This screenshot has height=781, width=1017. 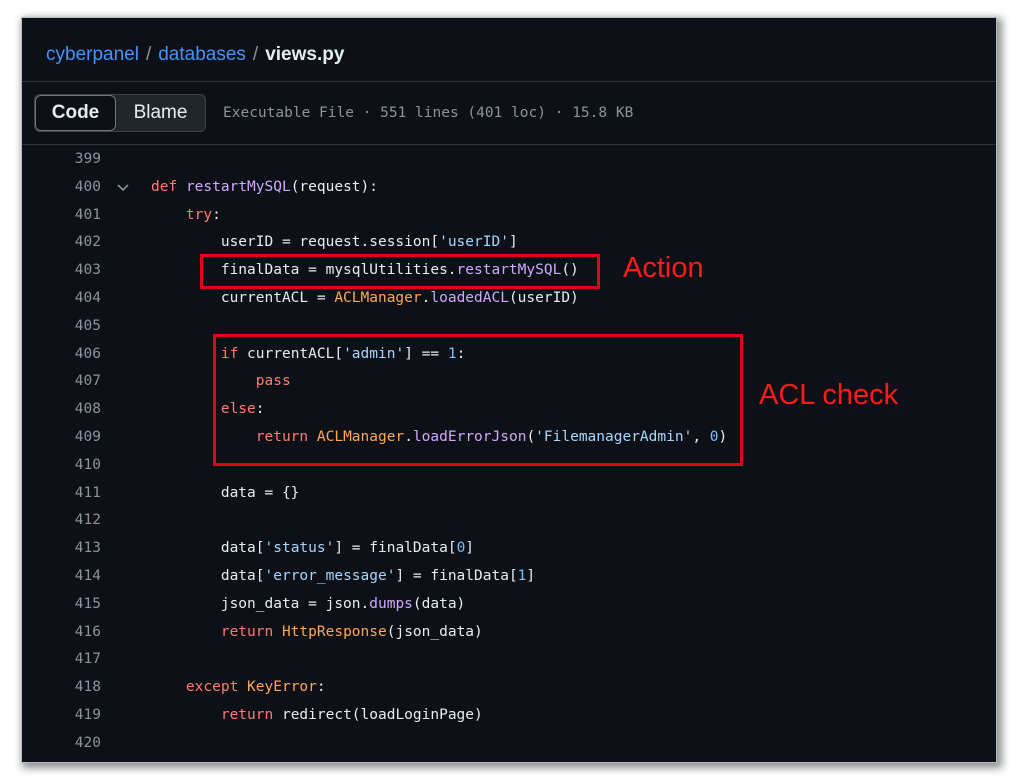 What do you see at coordinates (509, 744) in the screenshot?
I see `code-line: 420` at bounding box center [509, 744].